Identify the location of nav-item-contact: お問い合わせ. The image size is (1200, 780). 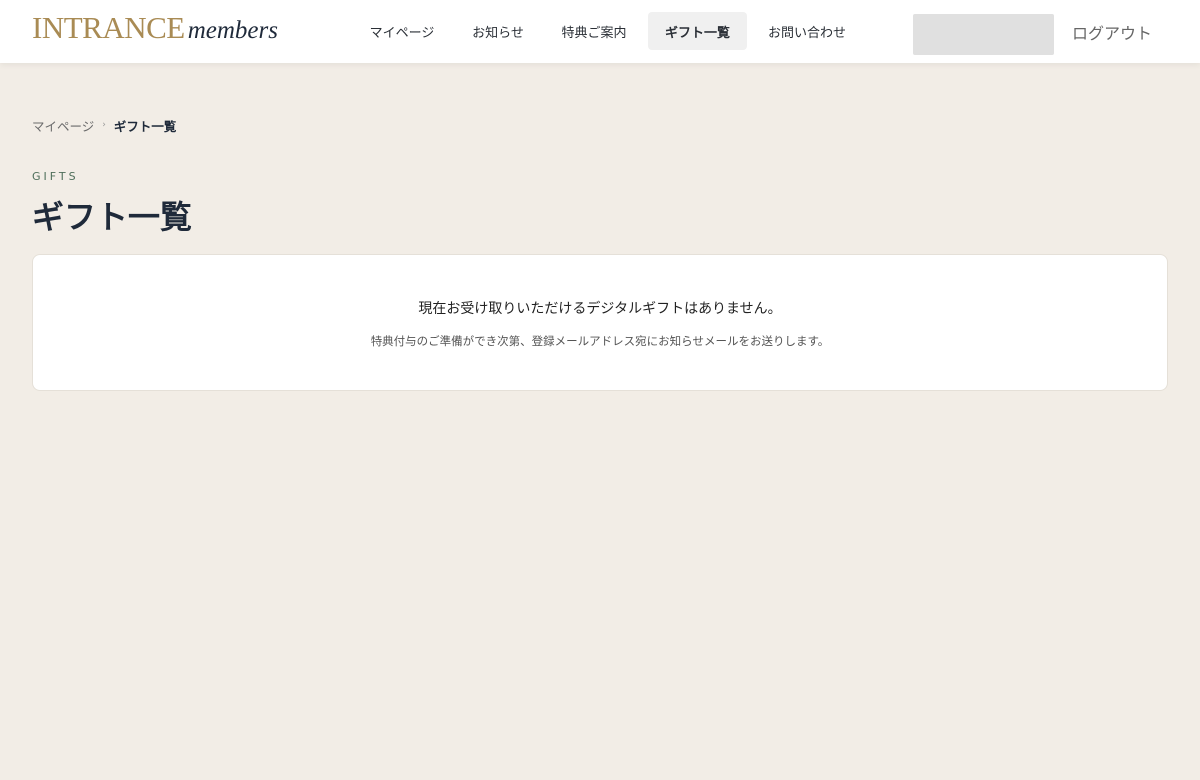
(807, 31).